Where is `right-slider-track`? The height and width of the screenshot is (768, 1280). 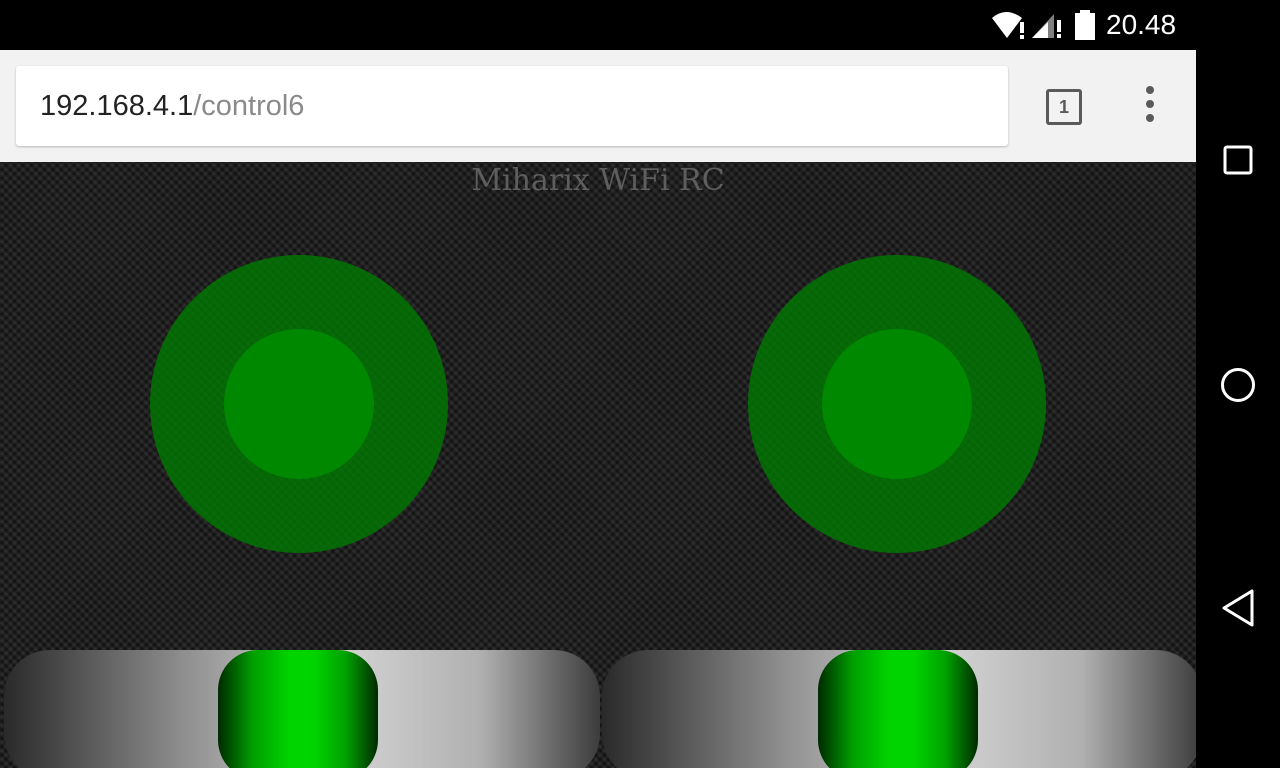 right-slider-track is located at coordinates (899, 709).